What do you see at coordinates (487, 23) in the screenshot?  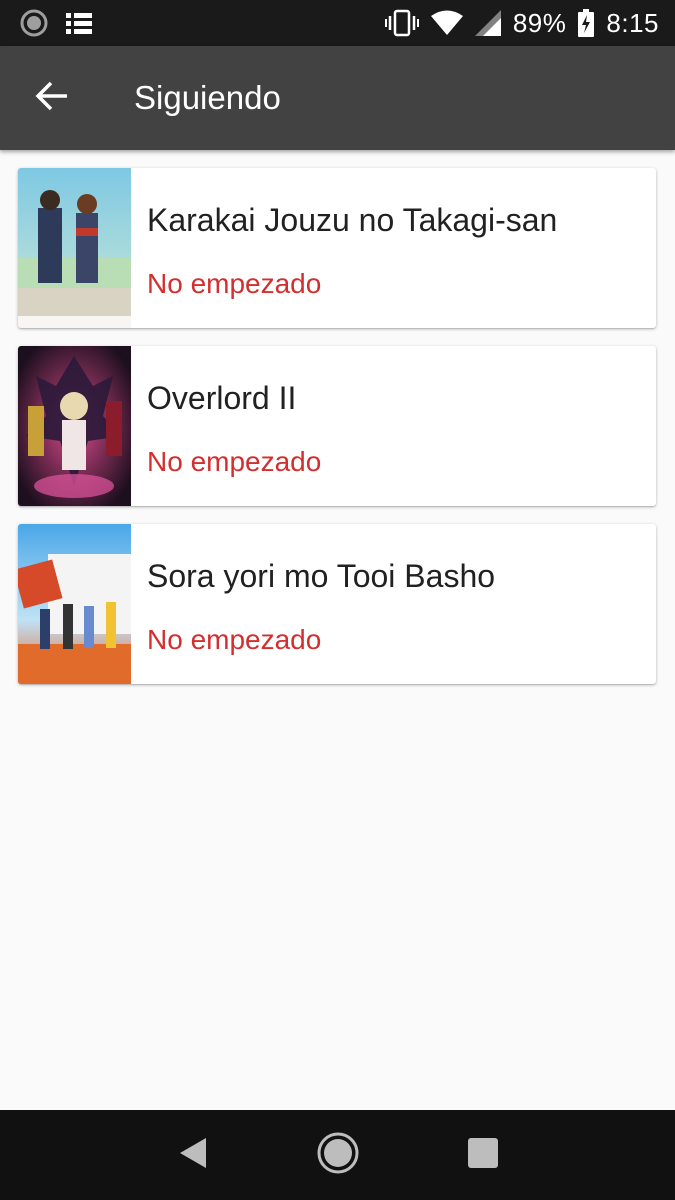 I see `signal-icon` at bounding box center [487, 23].